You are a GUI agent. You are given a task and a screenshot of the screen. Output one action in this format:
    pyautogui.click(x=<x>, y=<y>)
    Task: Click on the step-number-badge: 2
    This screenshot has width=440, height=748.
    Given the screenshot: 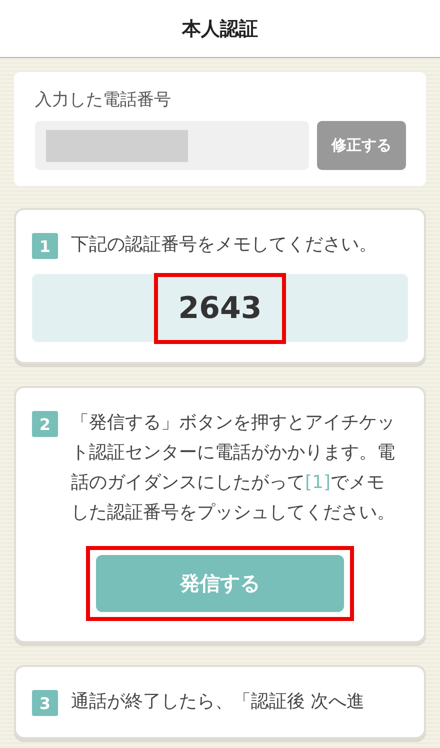 What is the action you would take?
    pyautogui.click(x=45, y=424)
    